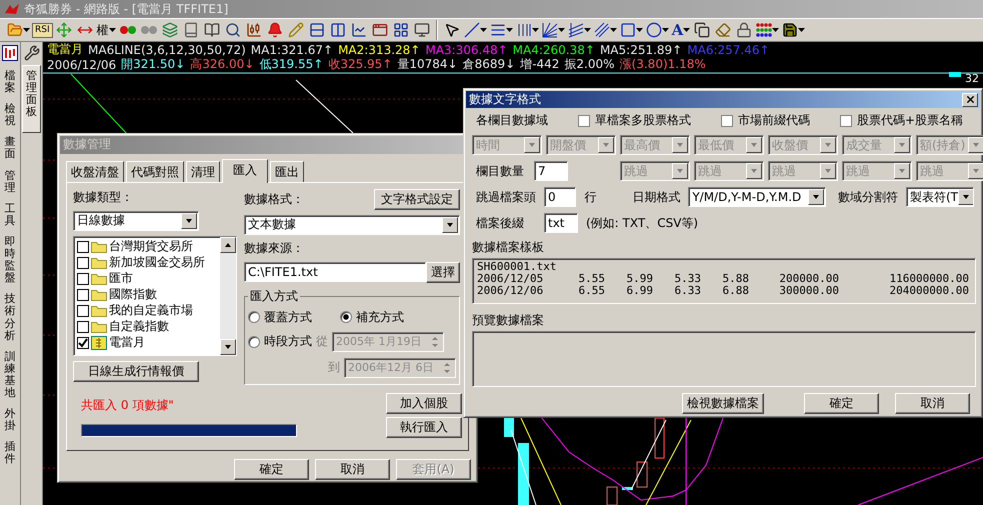 The image size is (983, 505). I want to click on side-tab: 插件, so click(10, 453).